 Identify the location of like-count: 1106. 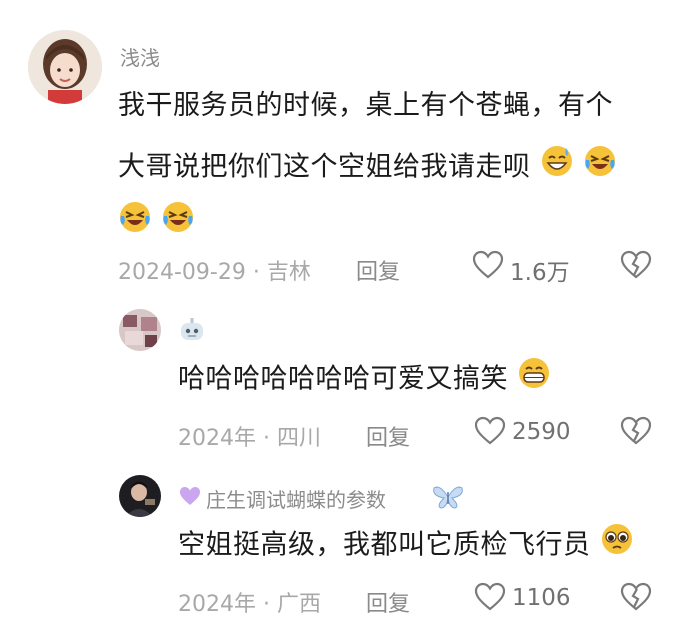
(541, 598).